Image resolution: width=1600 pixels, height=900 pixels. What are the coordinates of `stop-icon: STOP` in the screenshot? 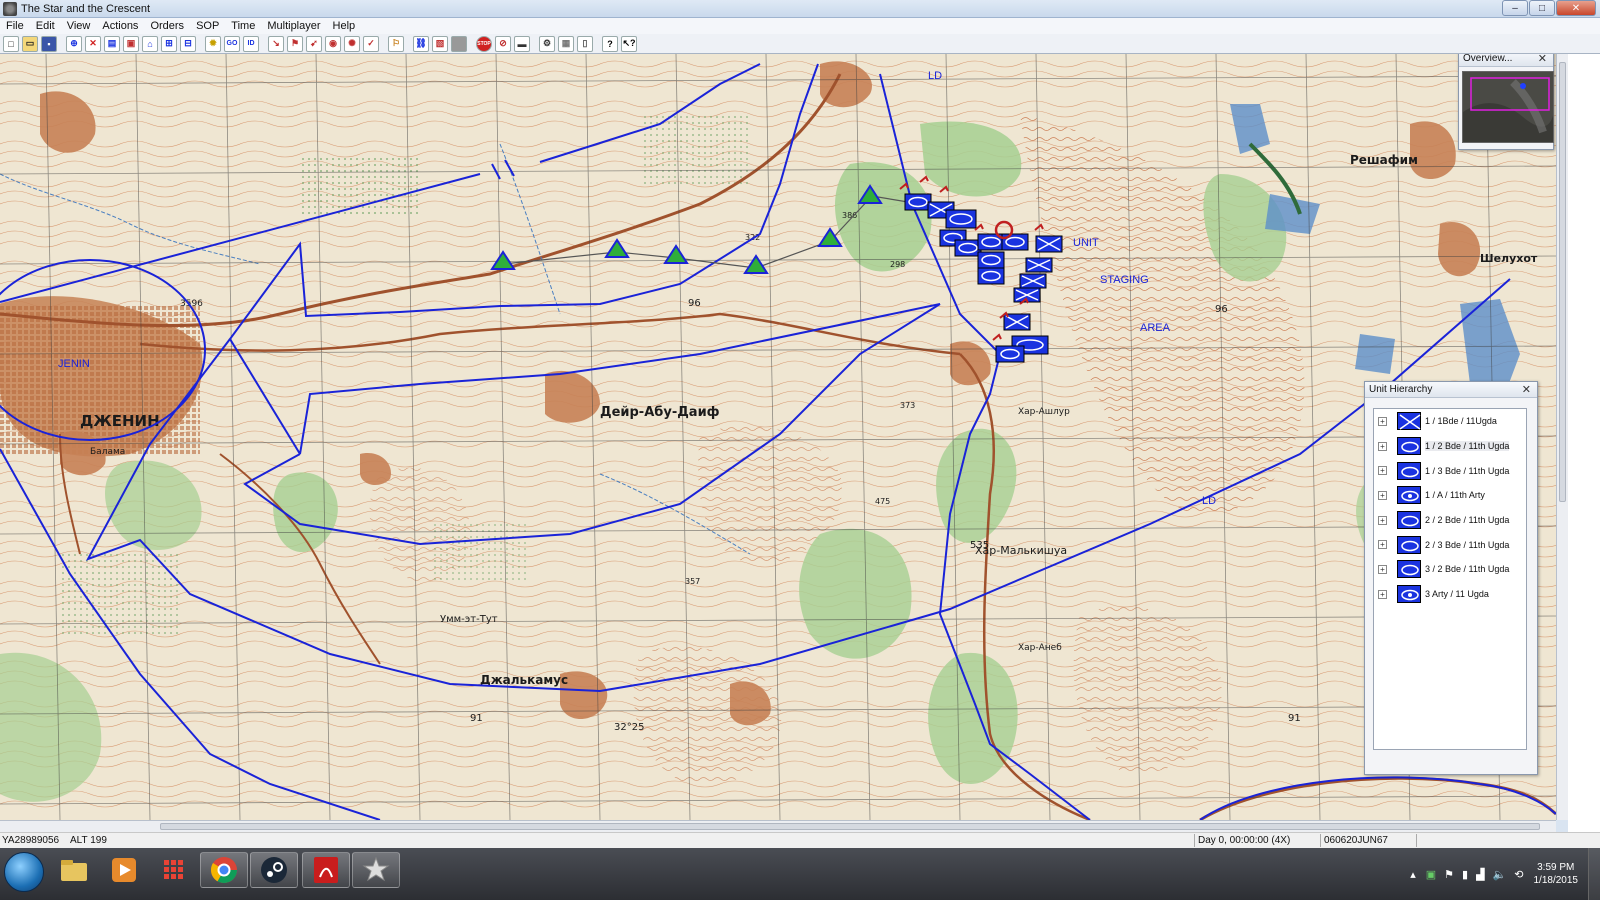 It's located at (484, 43).